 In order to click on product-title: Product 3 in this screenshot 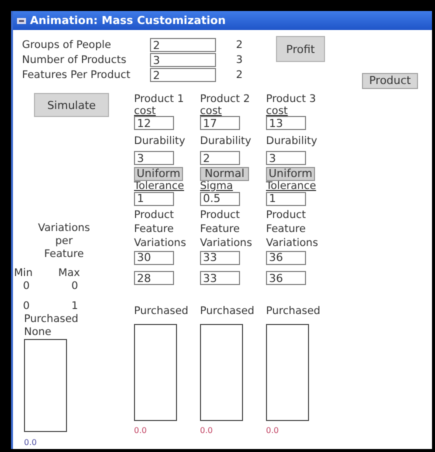, I will do `click(291, 99)`.